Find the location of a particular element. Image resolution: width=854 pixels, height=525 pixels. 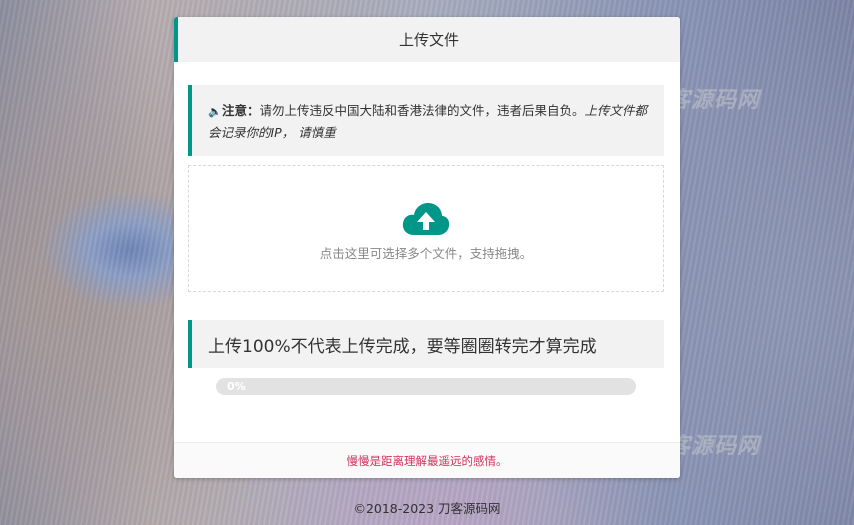

copyright: ©2018-2023 刀客源码网 is located at coordinates (427, 508).